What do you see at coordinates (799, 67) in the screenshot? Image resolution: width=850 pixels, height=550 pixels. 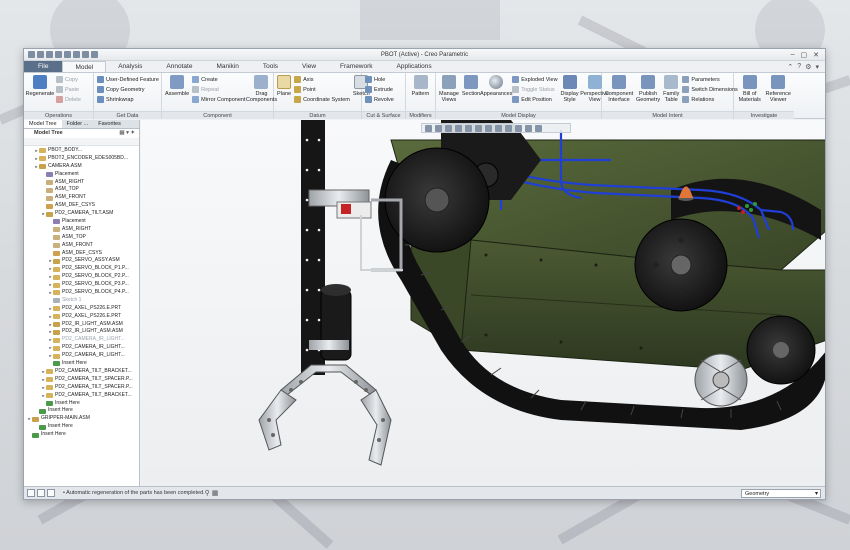 I see `help-icon: ?` at bounding box center [799, 67].